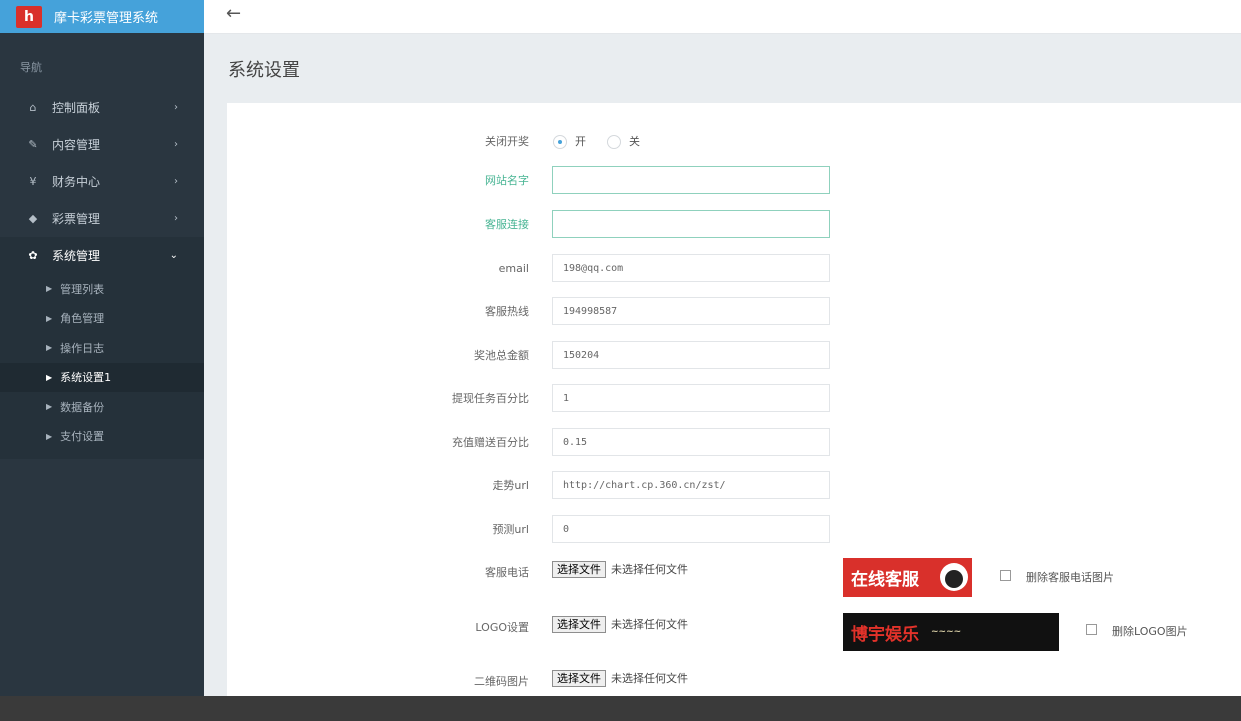 The width and height of the screenshot is (1241, 721). Describe the element at coordinates (722, 17) in the screenshot. I see `top-bar: ←` at that location.